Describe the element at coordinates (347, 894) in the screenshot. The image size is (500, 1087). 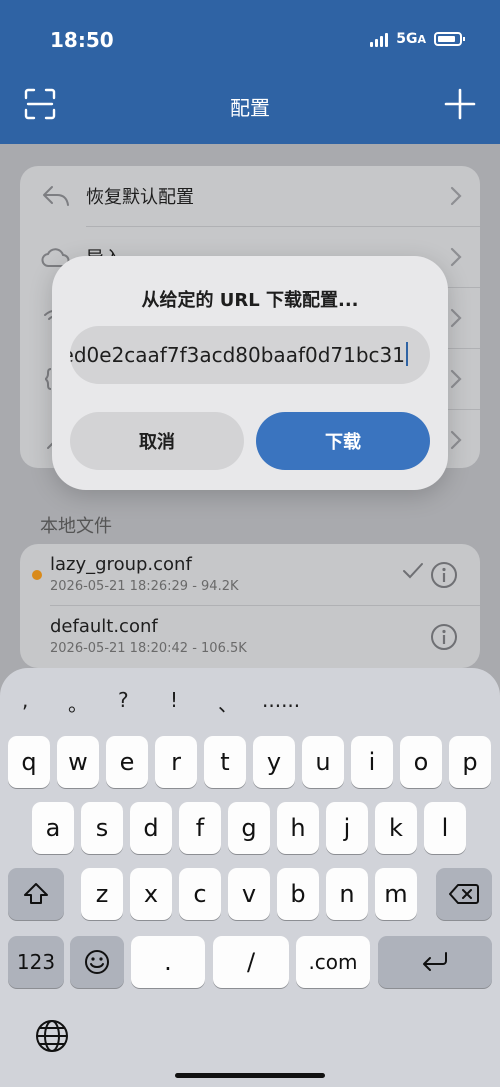
I see `key-n: n` at that location.